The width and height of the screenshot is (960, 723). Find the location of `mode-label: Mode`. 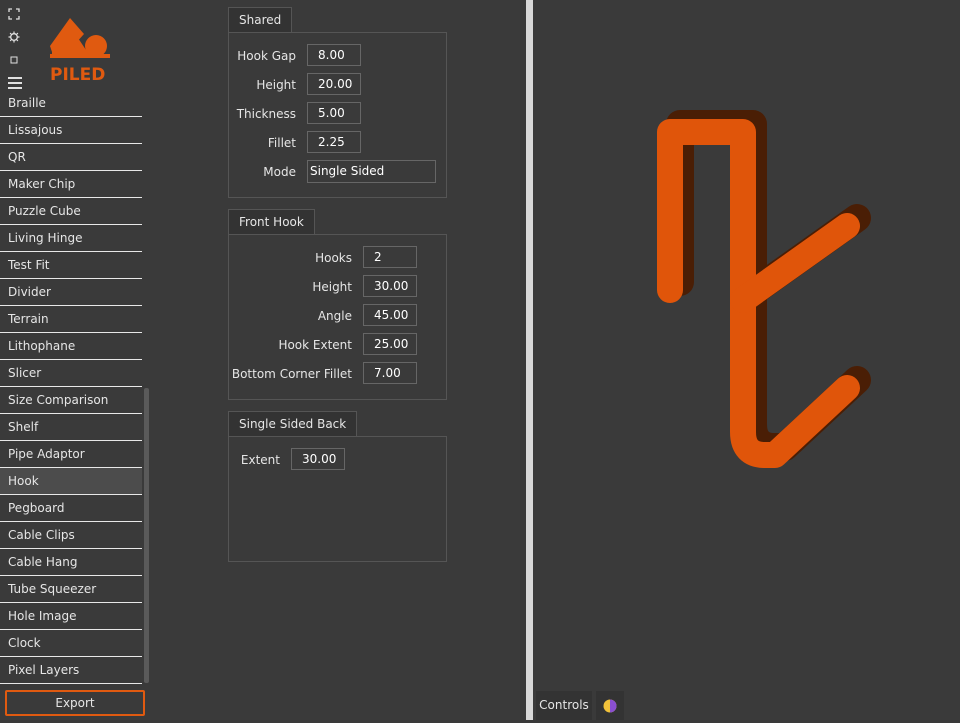

mode-label: Mode is located at coordinates (279, 172).